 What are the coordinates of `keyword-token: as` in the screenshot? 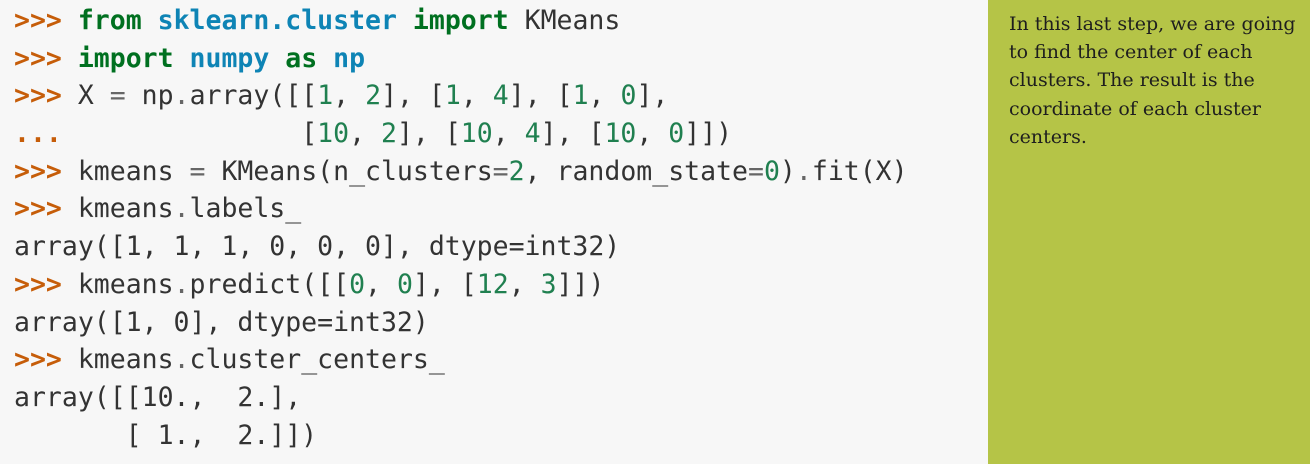 It's located at (301, 58).